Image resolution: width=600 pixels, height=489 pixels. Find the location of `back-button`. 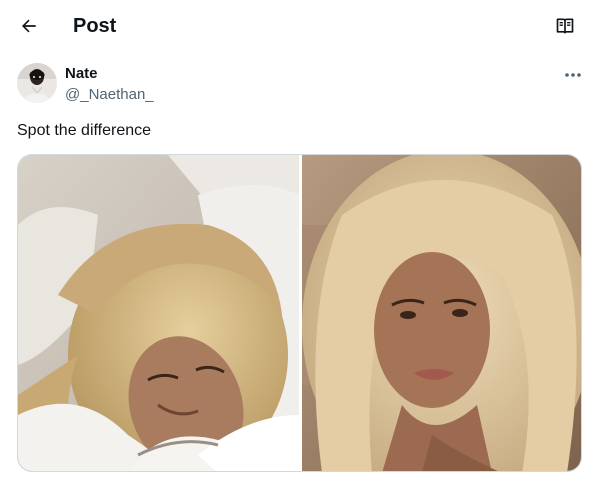

back-button is located at coordinates (29, 26).